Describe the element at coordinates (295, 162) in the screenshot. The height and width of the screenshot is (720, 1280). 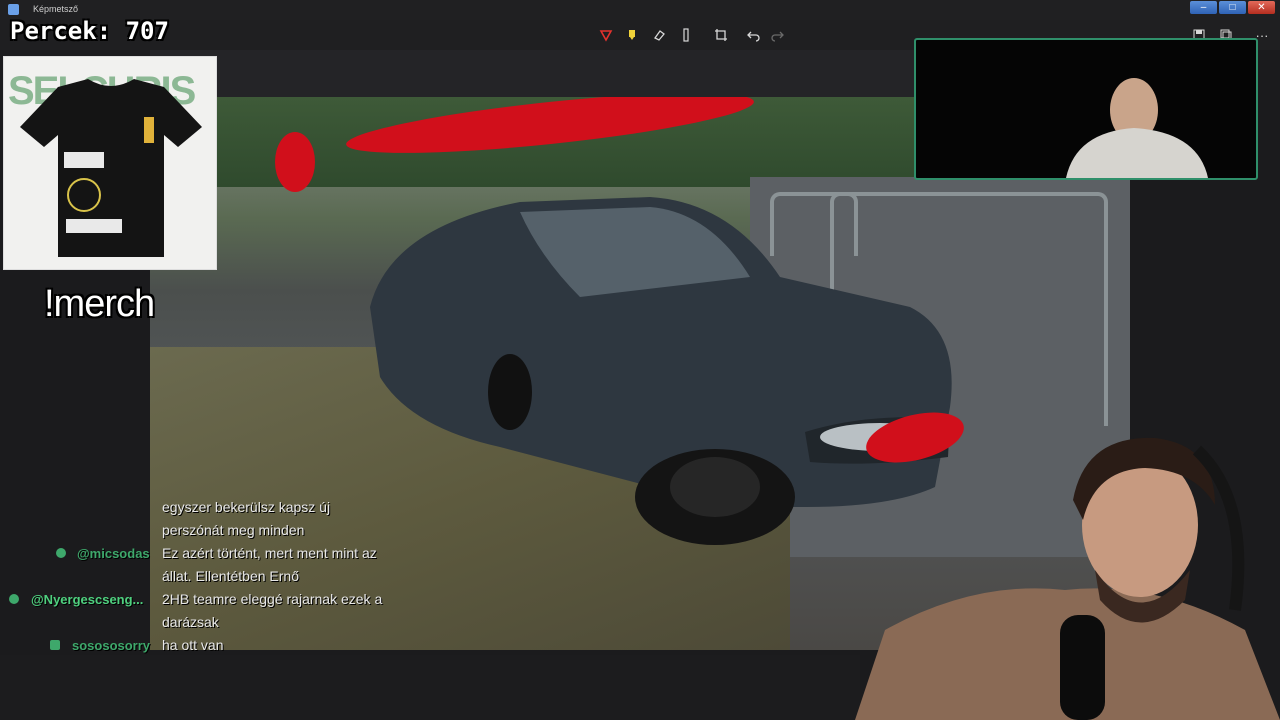
I see `redaction-mark` at that location.